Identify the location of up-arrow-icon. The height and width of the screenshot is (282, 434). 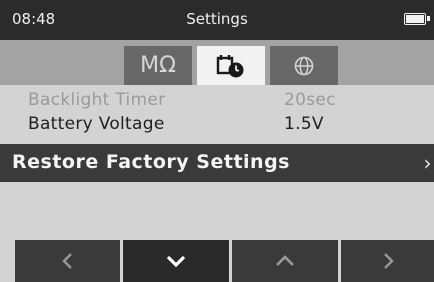
(285, 260).